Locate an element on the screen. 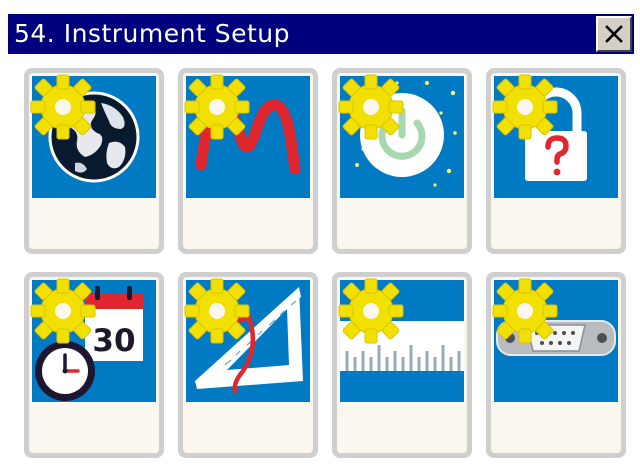 The width and height of the screenshot is (640, 472). close-icon is located at coordinates (614, 34).